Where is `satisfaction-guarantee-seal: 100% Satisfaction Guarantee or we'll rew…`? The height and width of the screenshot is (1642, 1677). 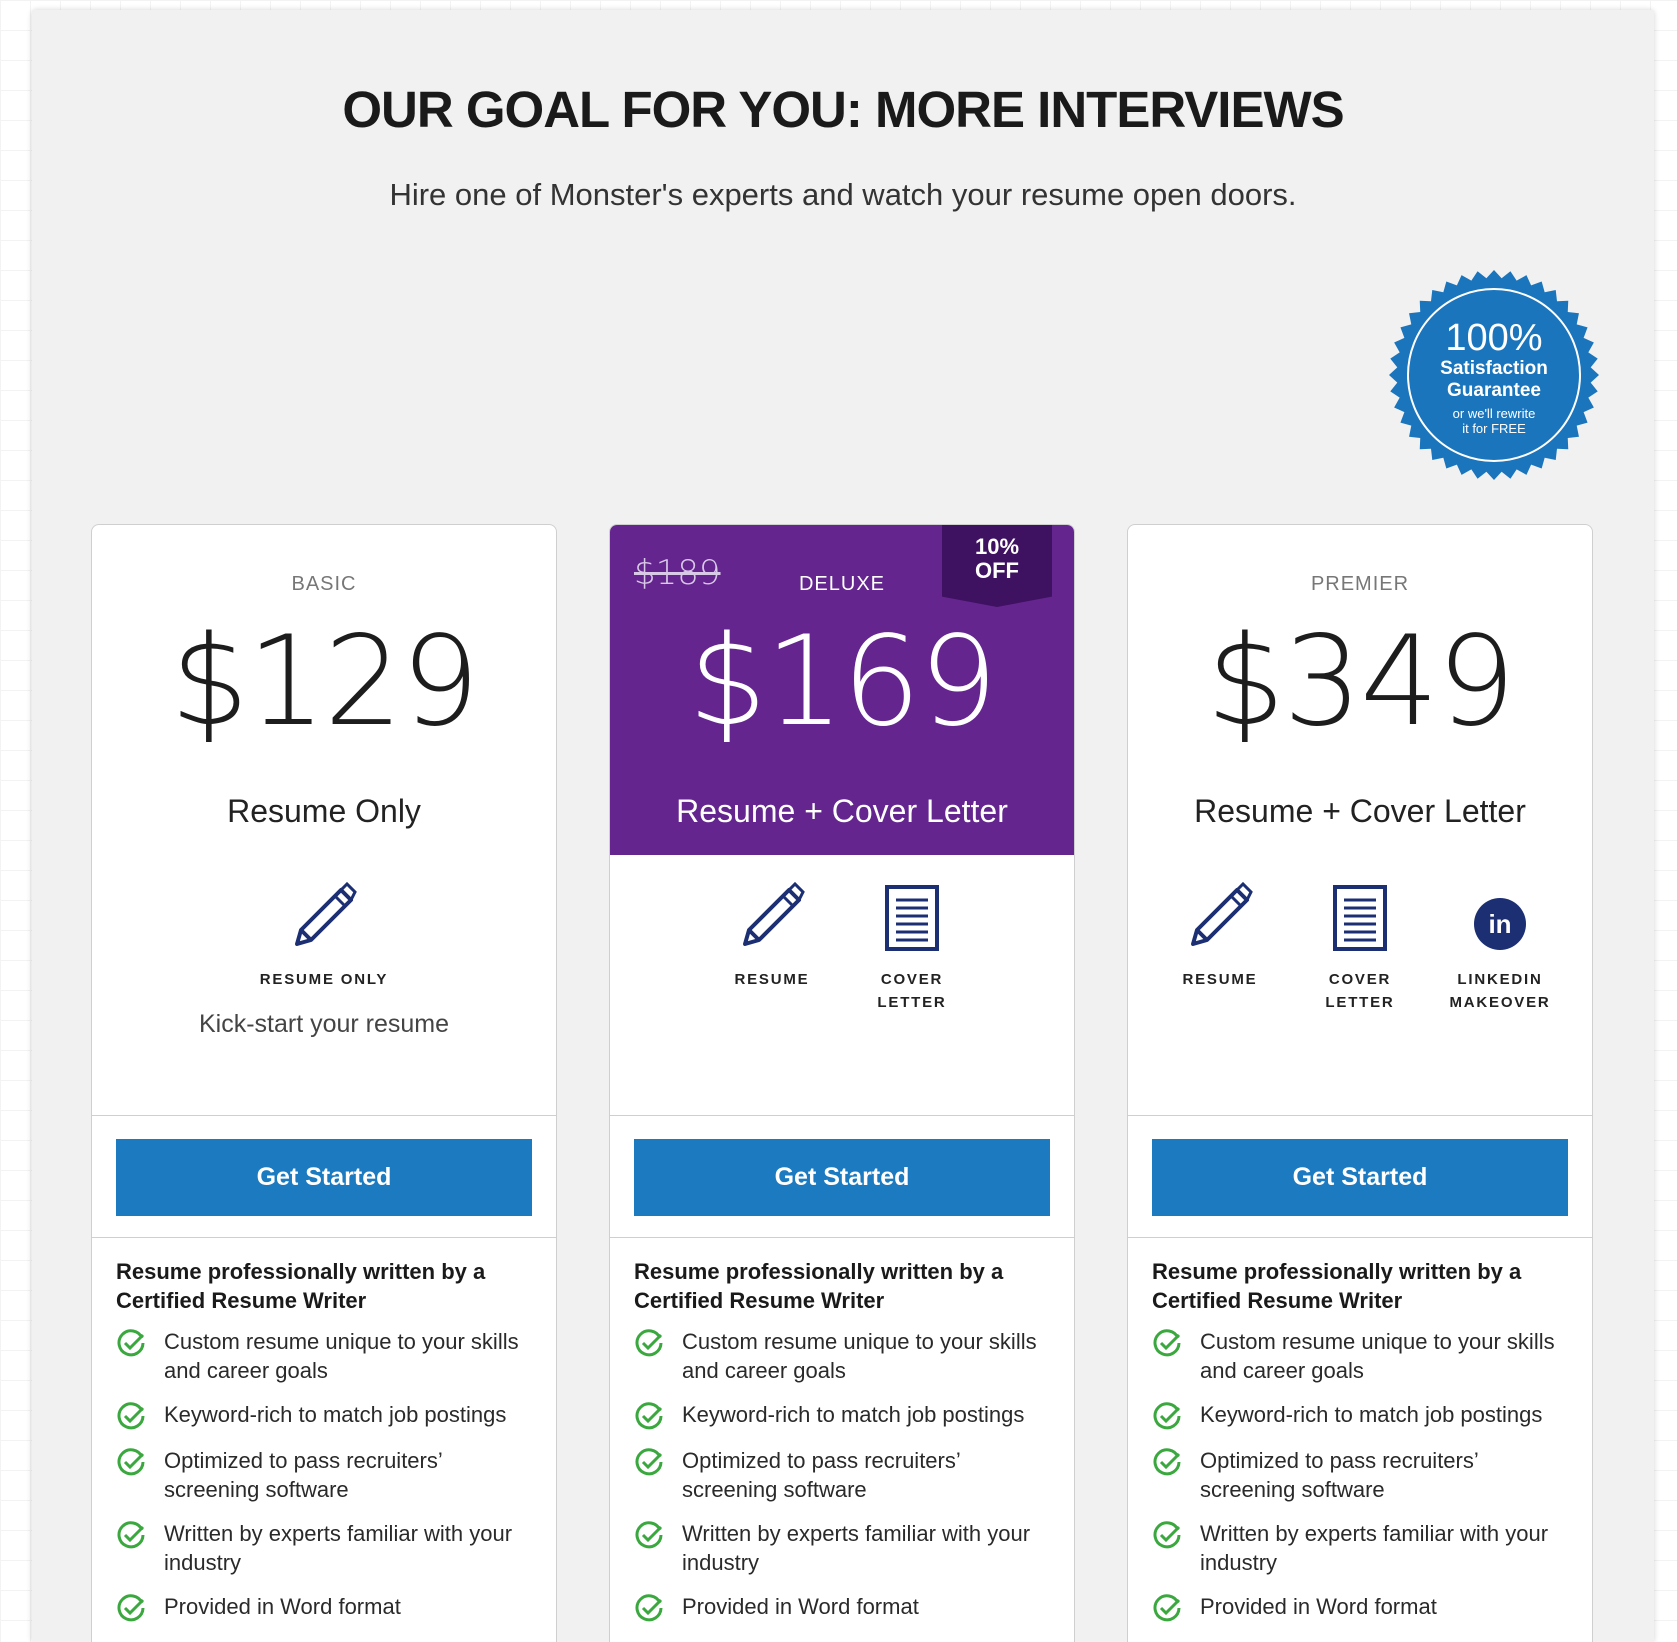 satisfaction-guarantee-seal: 100% Satisfaction Guarantee or we'll rew… is located at coordinates (1494, 375).